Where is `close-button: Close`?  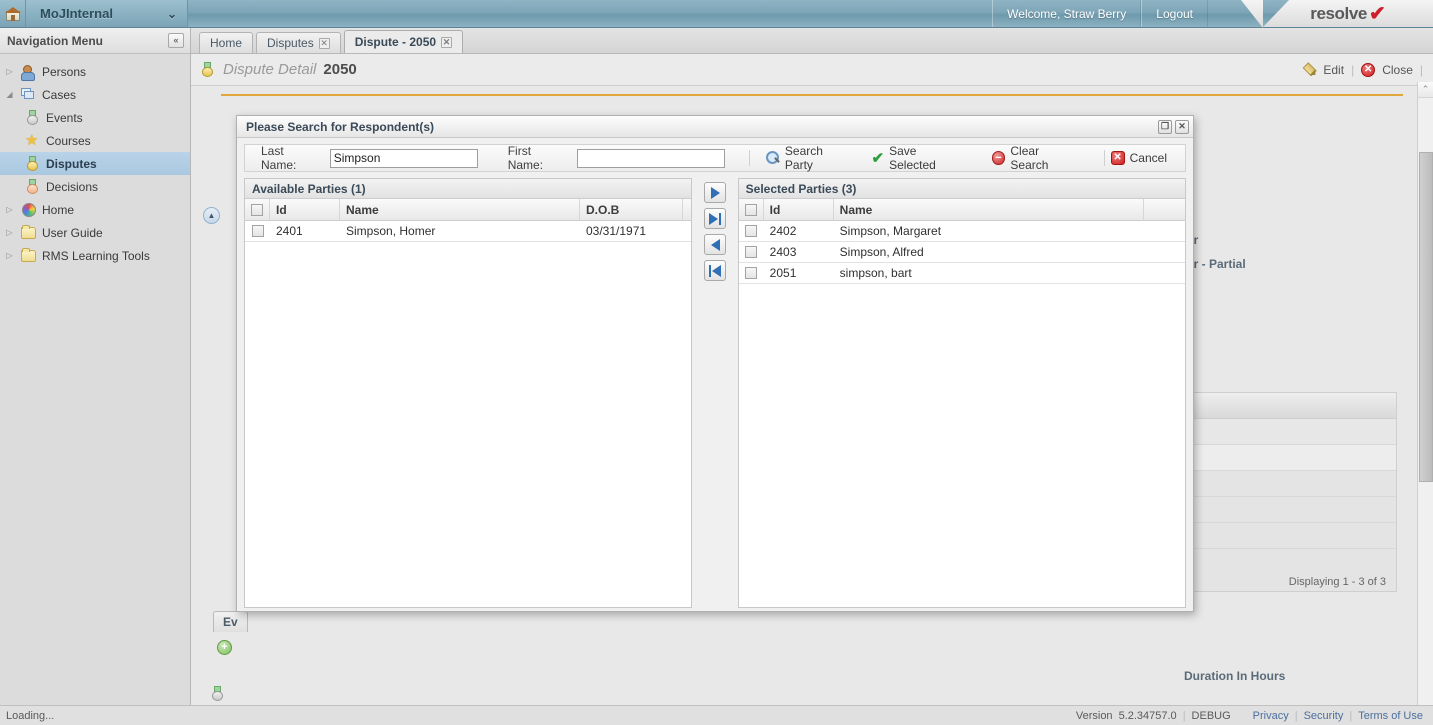 close-button: Close is located at coordinates (1397, 70).